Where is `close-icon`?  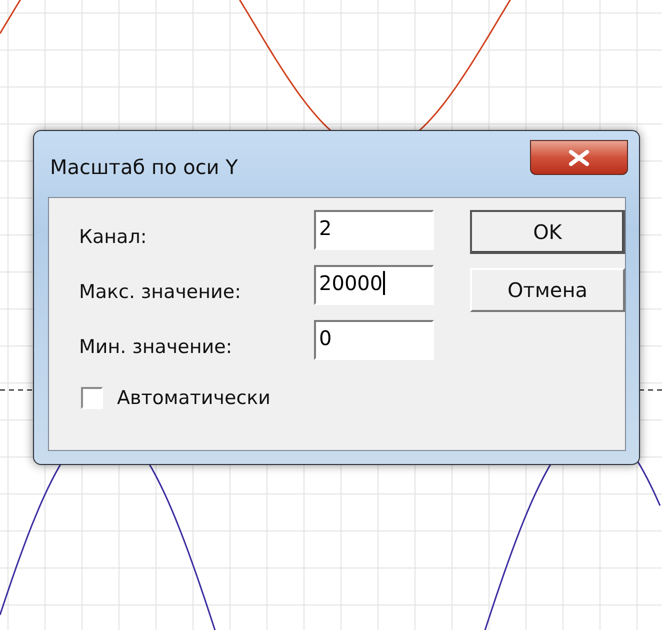
close-icon is located at coordinates (579, 158).